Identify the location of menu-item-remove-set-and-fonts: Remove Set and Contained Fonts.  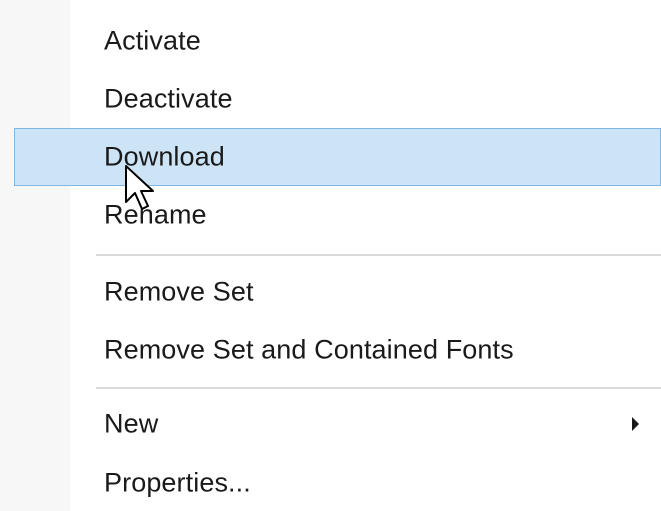
(330, 350).